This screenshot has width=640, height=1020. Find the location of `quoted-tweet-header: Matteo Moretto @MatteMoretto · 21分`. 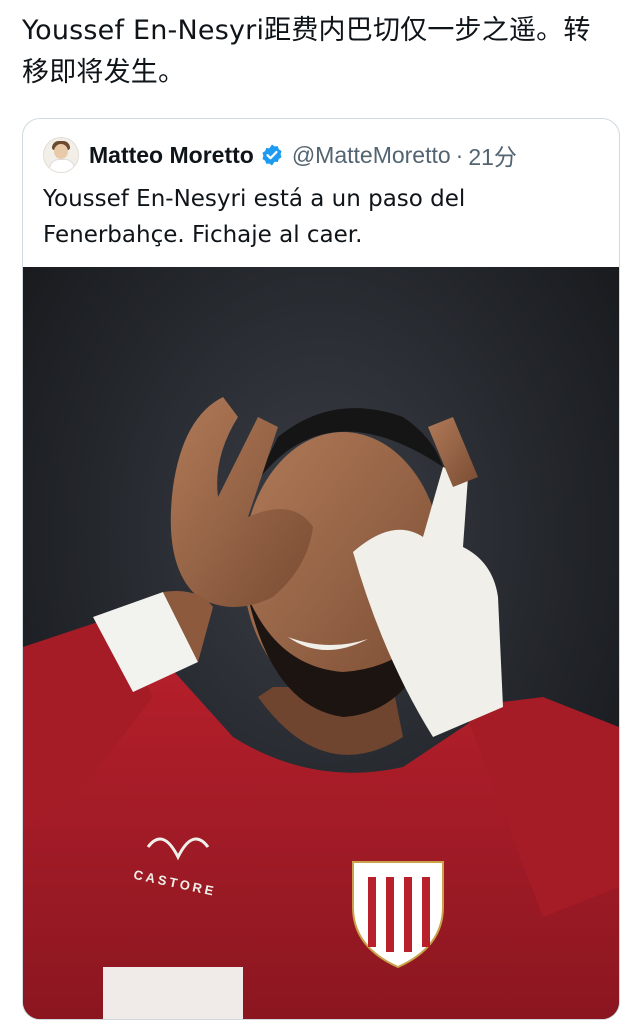

quoted-tweet-header: Matteo Moretto @MatteMoretto · 21分 is located at coordinates (280, 155).